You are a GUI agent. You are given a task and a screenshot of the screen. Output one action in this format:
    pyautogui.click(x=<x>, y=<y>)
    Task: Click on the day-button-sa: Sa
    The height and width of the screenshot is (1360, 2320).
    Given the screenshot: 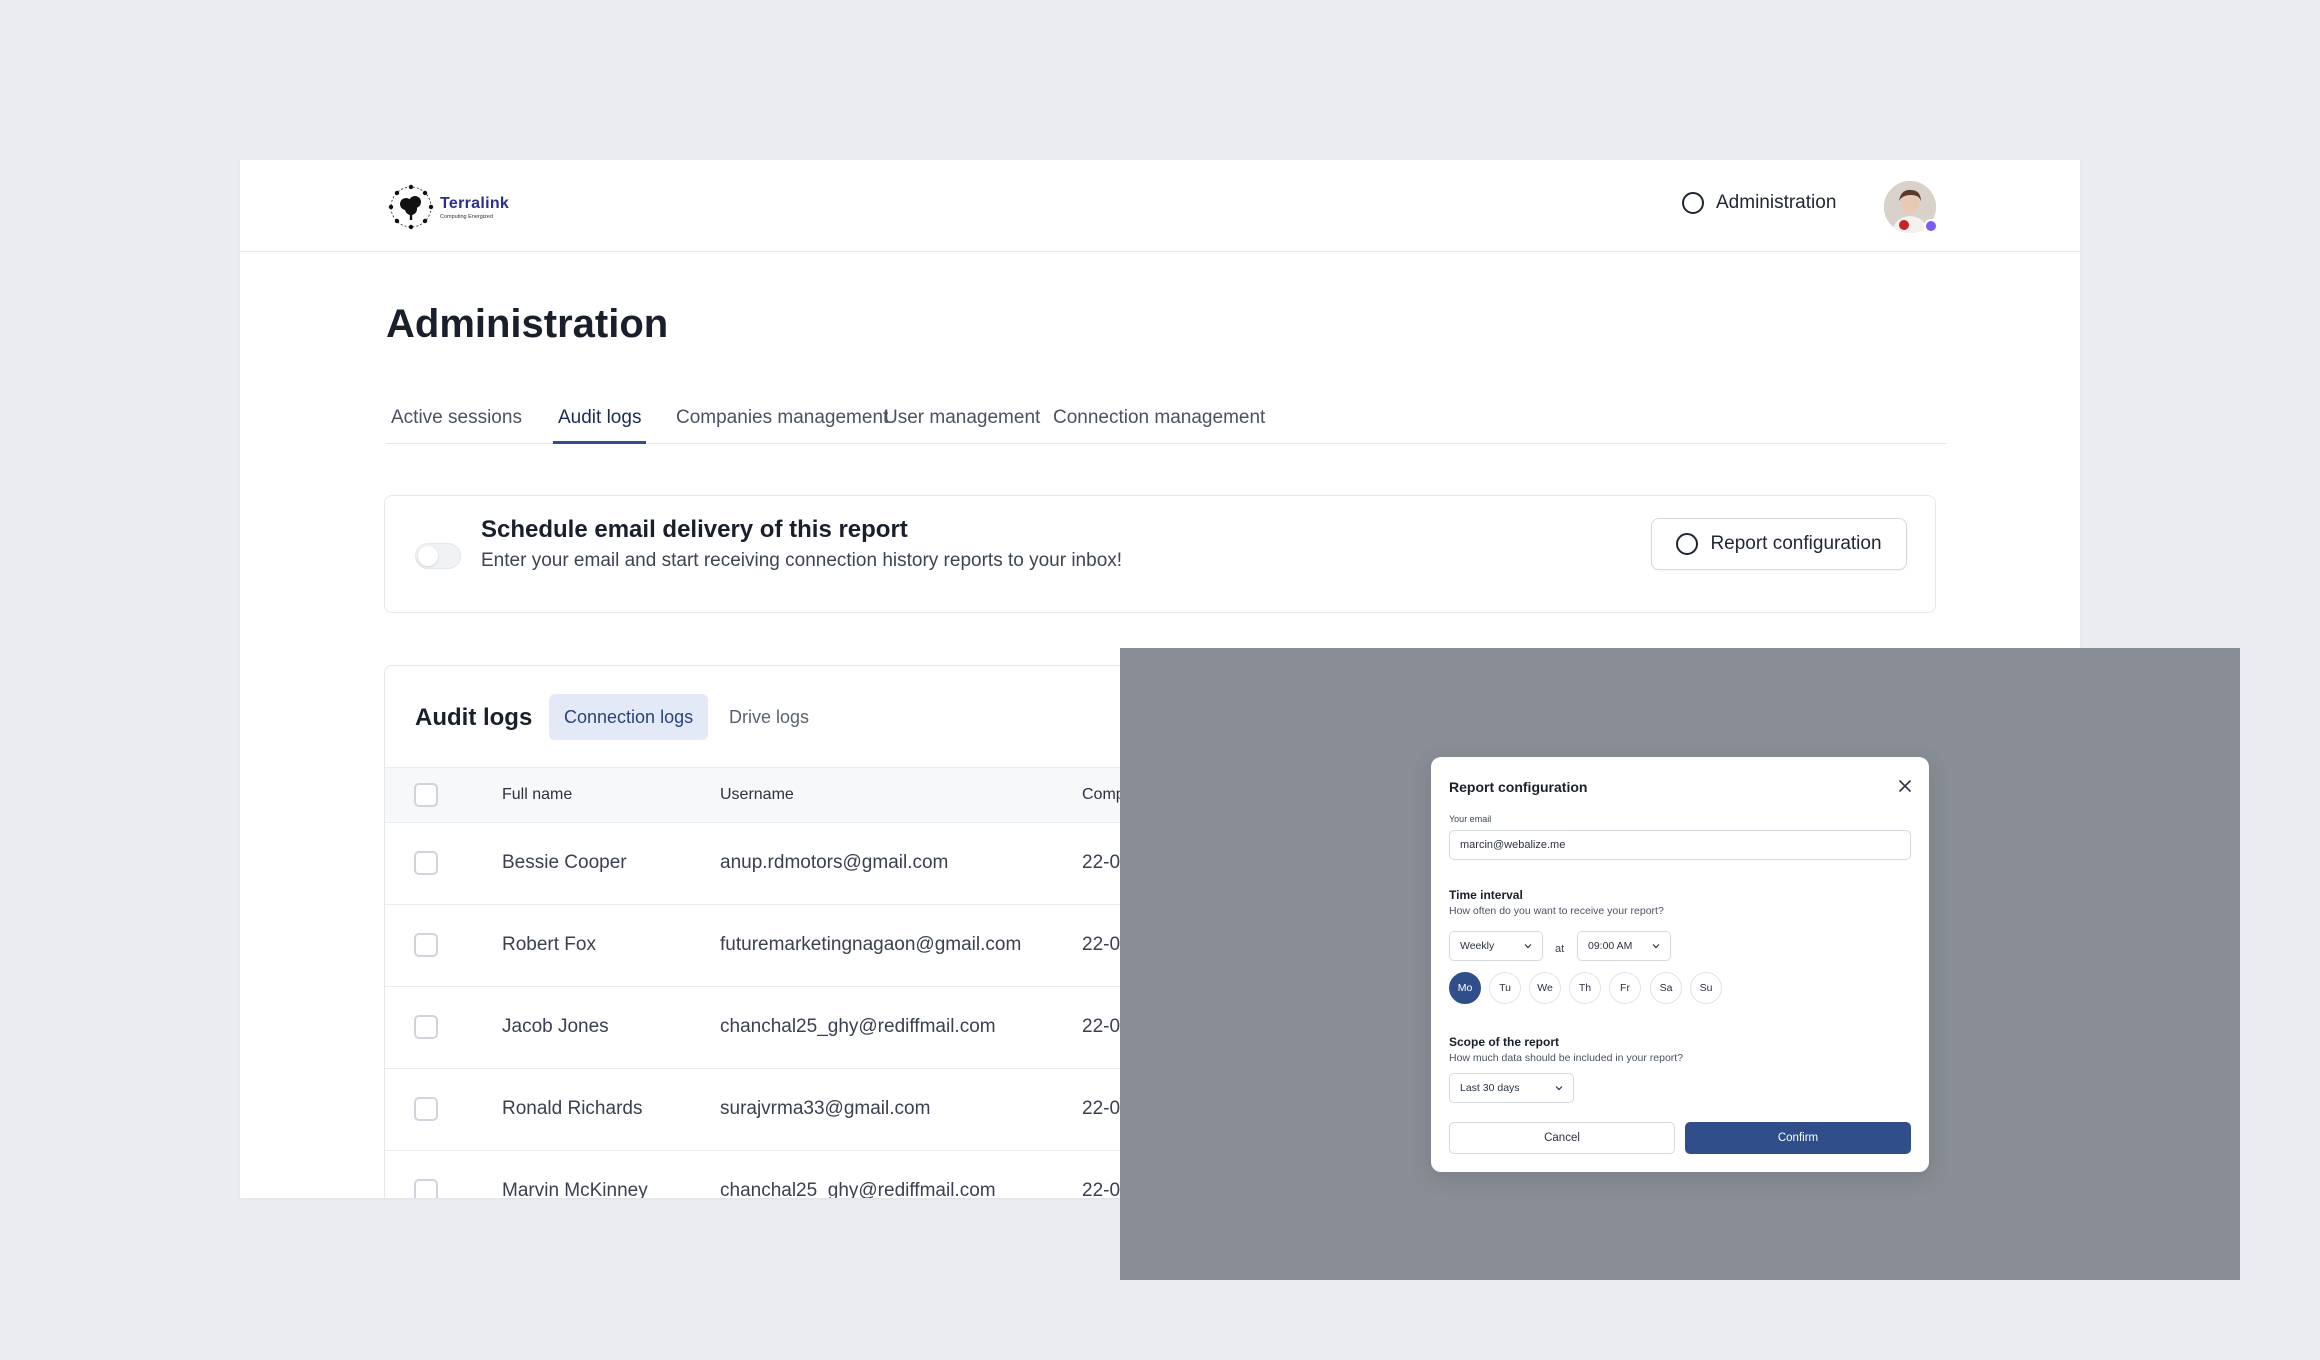 What is the action you would take?
    pyautogui.click(x=1666, y=988)
    